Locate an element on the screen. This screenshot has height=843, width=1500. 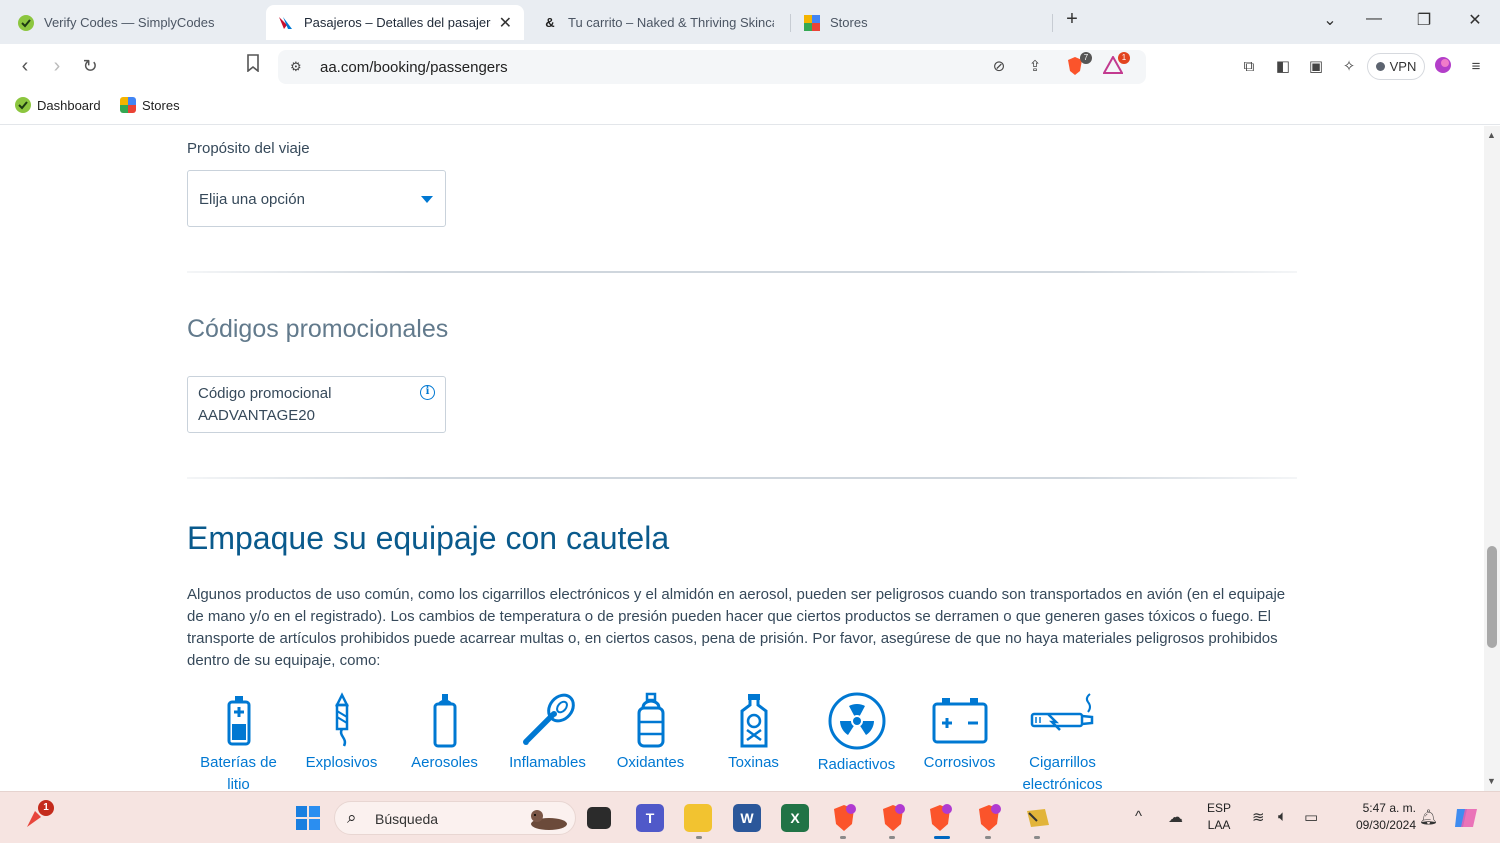
notification-badge: 1 is located at coordinates (46, 808).